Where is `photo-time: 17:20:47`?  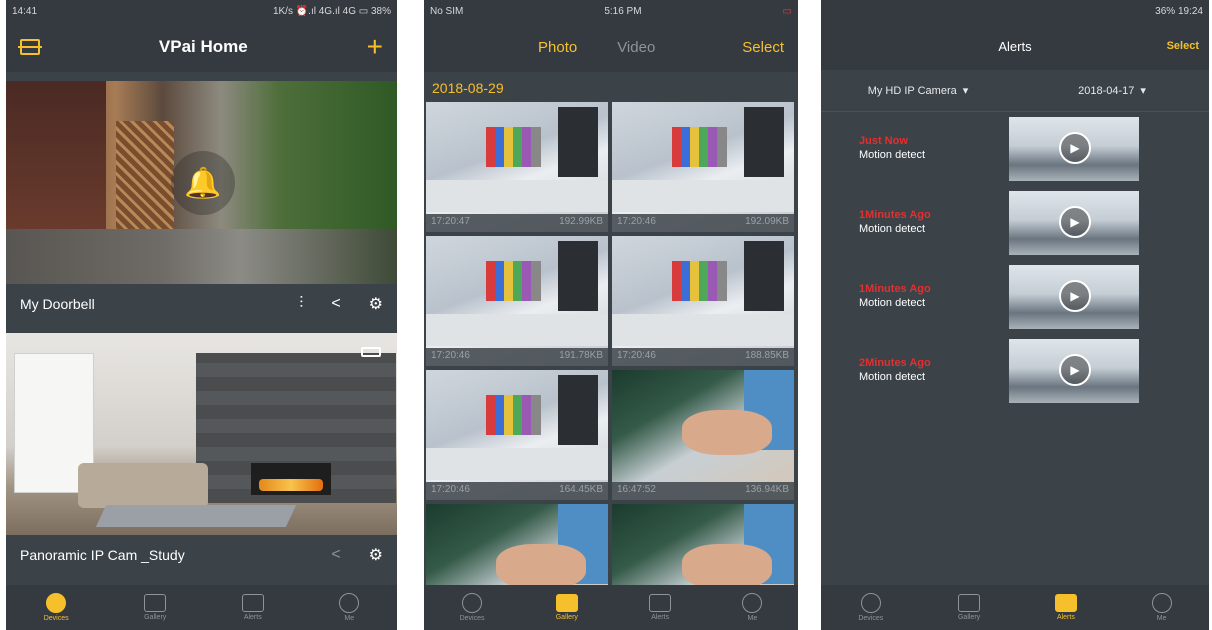
photo-time: 17:20:47 is located at coordinates (450, 221).